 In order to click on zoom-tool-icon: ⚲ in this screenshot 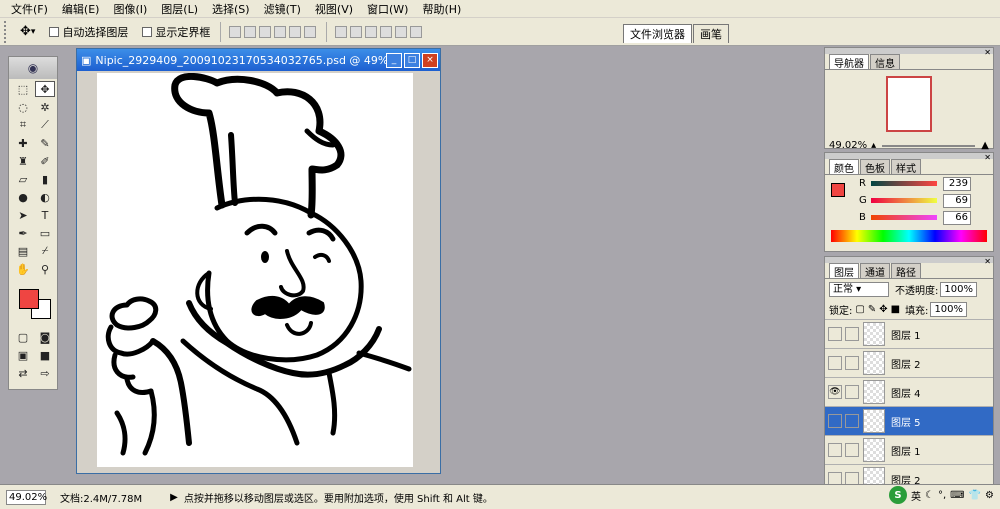, I will do `click(45, 269)`.